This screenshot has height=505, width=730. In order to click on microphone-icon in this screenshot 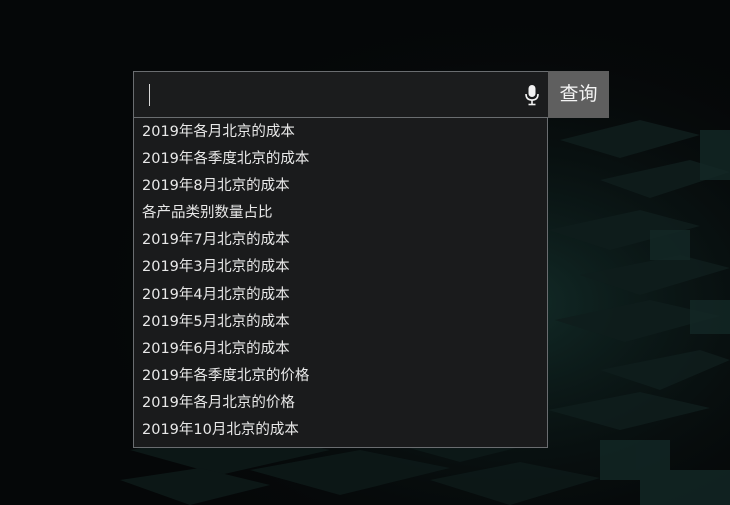, I will do `click(532, 95)`.